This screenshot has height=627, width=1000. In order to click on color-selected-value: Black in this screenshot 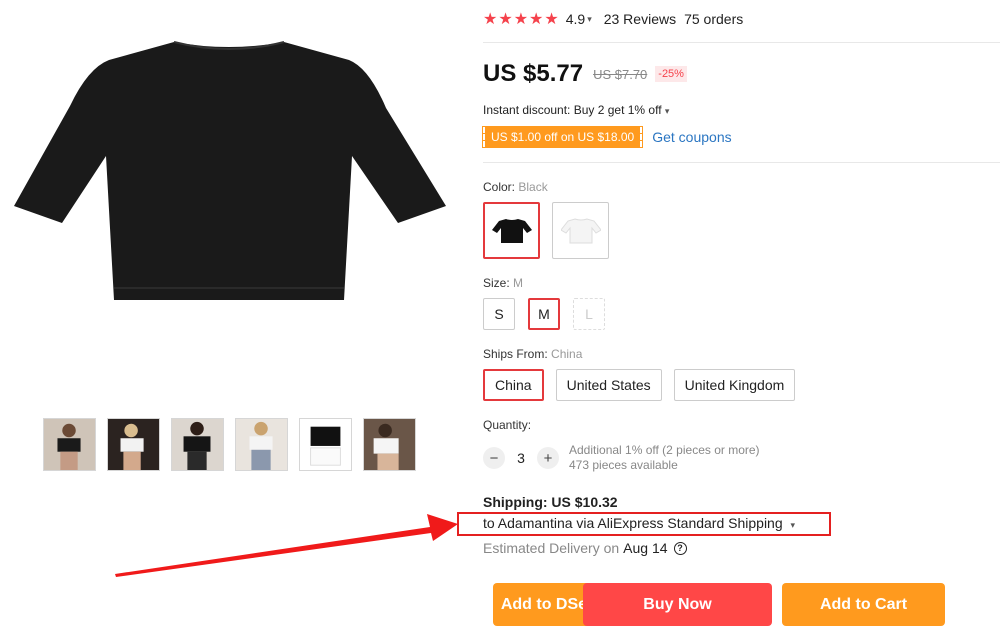, I will do `click(533, 187)`.